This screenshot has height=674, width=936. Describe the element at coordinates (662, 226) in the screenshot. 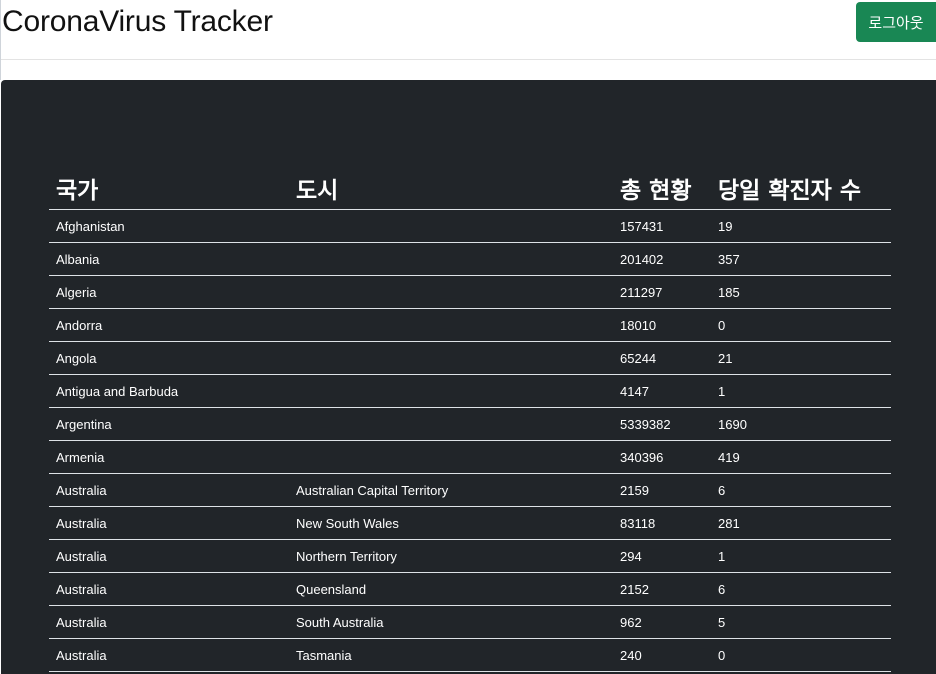

I see `cell-total: 157431` at that location.